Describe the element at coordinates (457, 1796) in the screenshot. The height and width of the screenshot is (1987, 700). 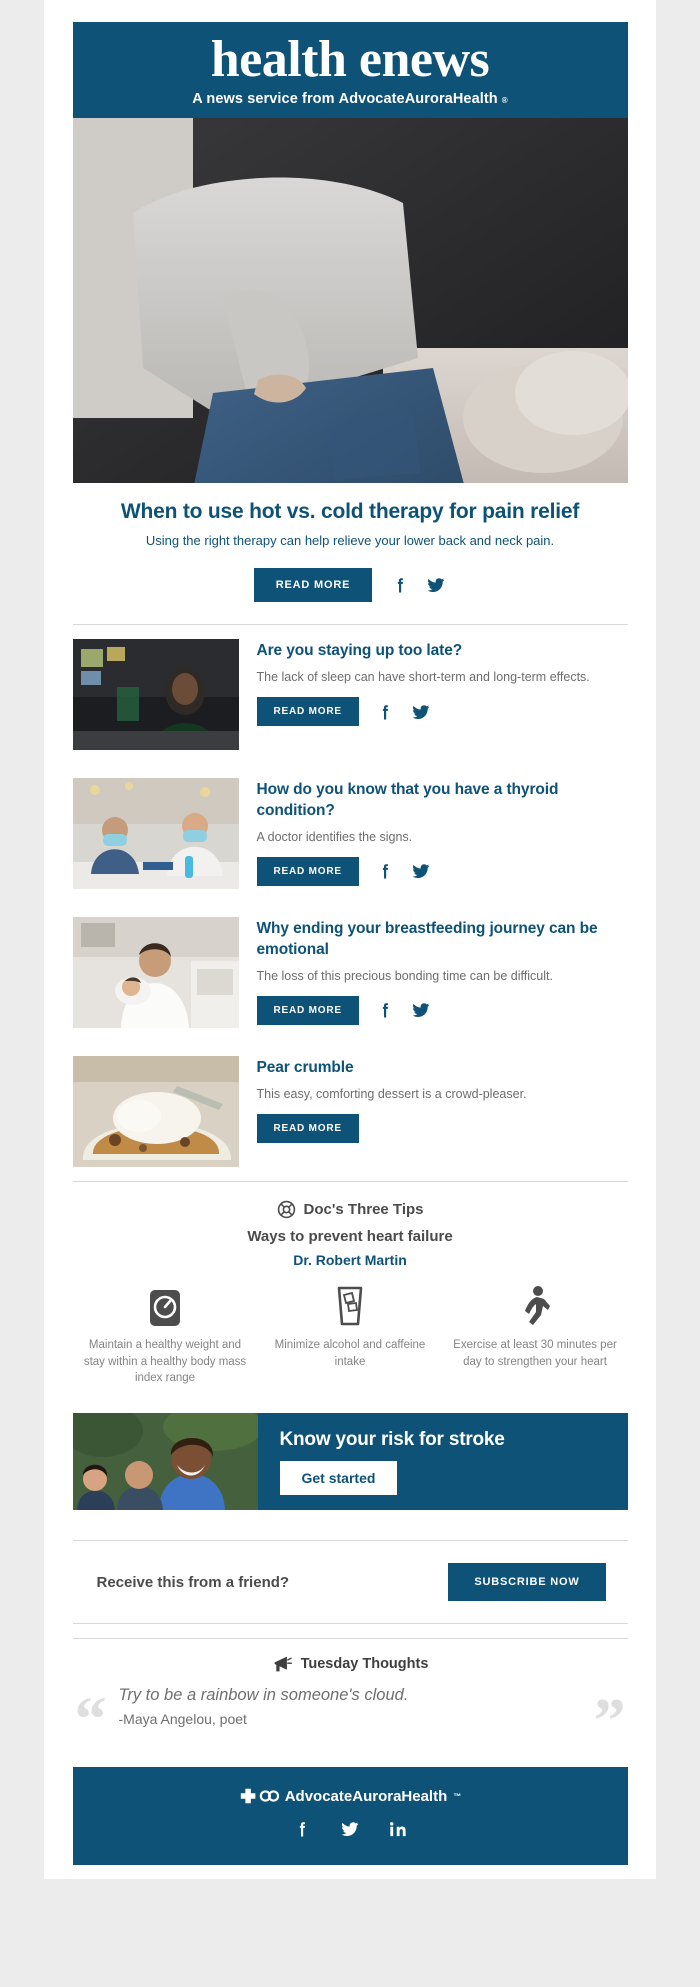
I see `footer-trademark: ™` at that location.